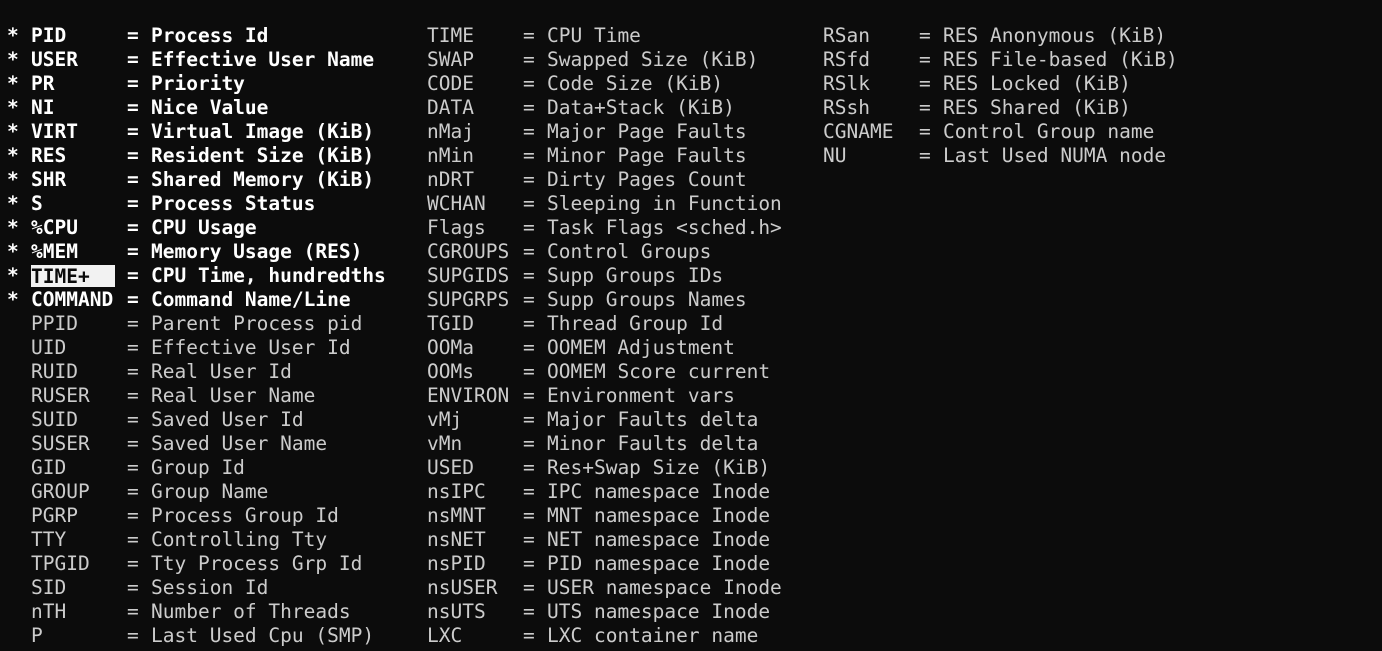 This screenshot has width=1382, height=651. What do you see at coordinates (60, 564) in the screenshot?
I see `field-code: TPGID` at bounding box center [60, 564].